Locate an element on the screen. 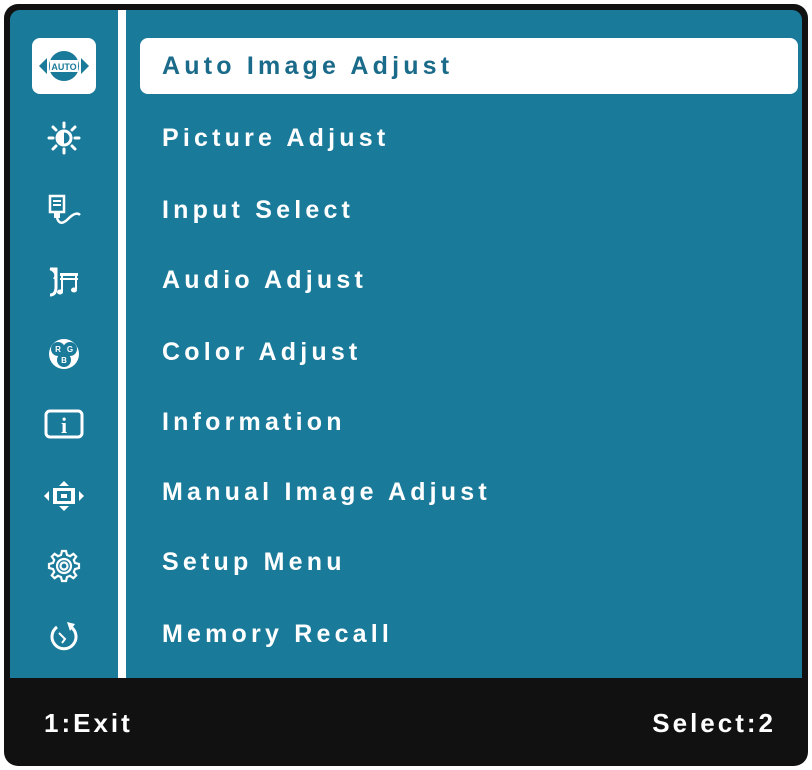 The image size is (812, 770). info-icon: i is located at coordinates (64, 424).